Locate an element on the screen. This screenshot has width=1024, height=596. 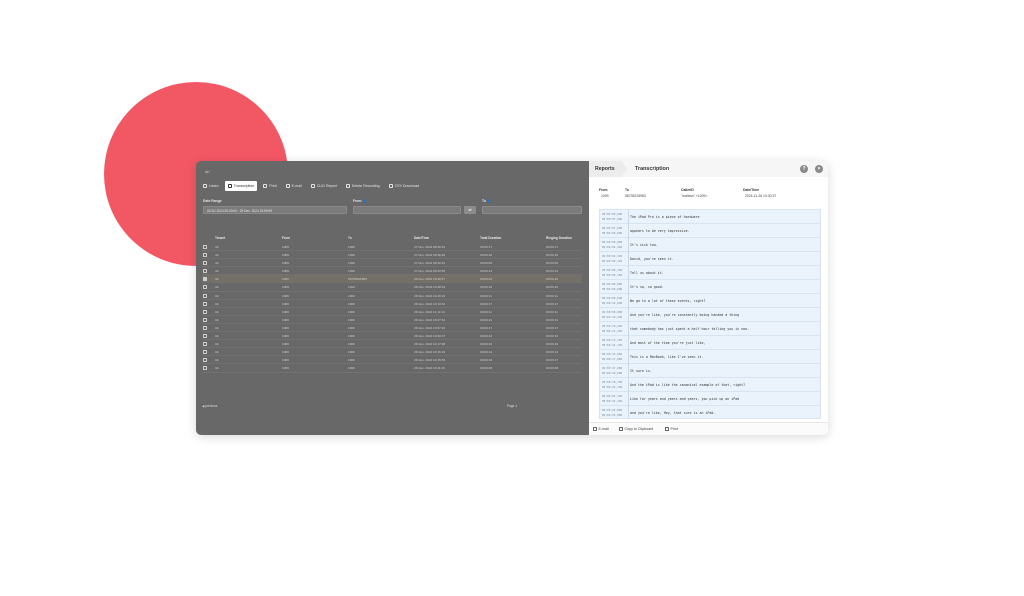
footer-print-button: Print is located at coordinates (671, 429).